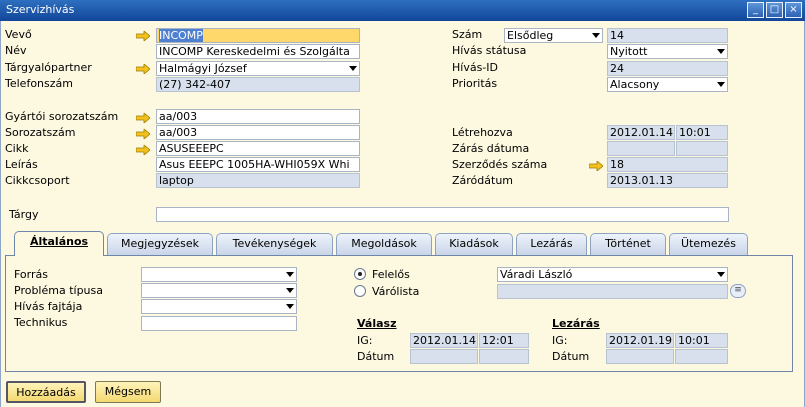 The image size is (805, 407). What do you see at coordinates (491, 148) in the screenshot?
I see `zaras-label: Zárás dátuma` at bounding box center [491, 148].